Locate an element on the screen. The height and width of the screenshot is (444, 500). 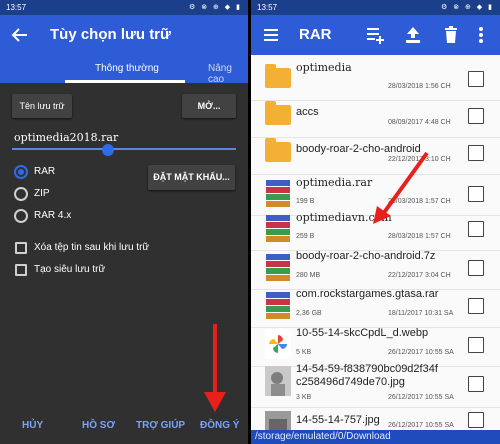
tab-general: Thông thường is located at coordinates (127, 68).